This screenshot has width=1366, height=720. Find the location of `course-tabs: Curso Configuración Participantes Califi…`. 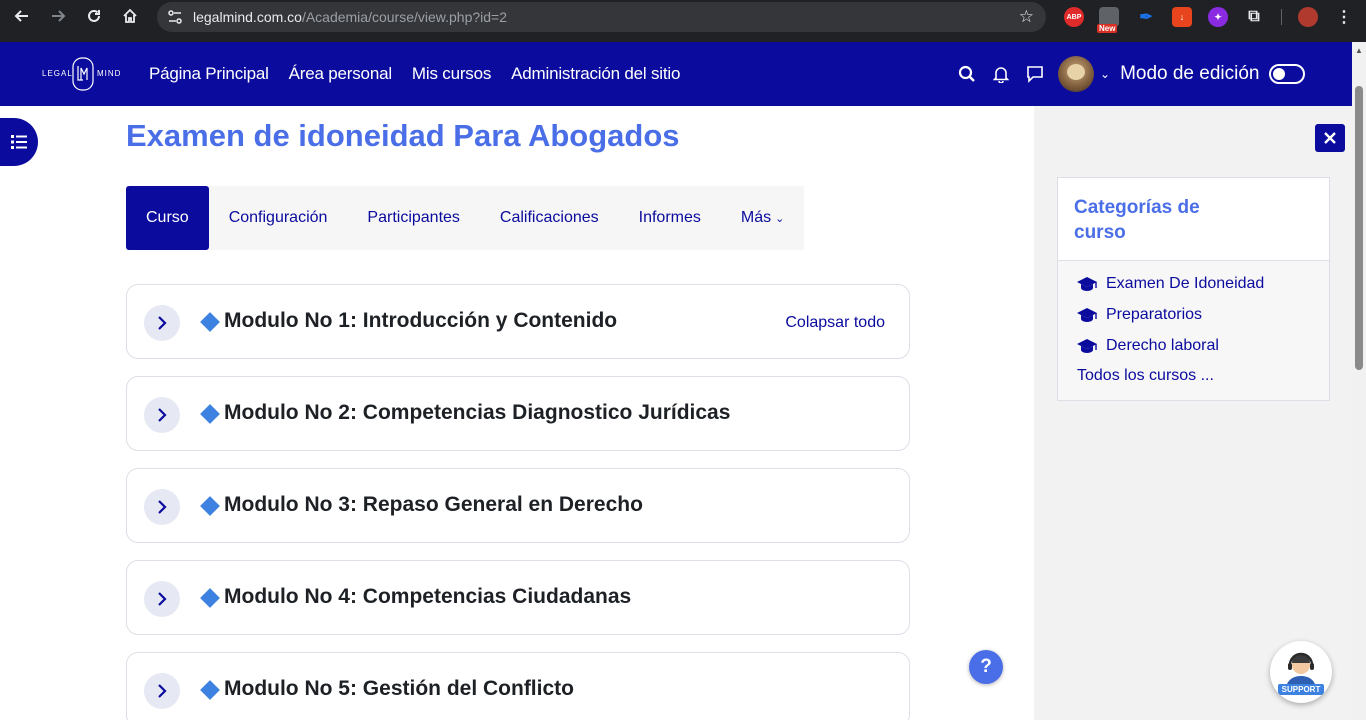

course-tabs: Curso Configuración Participantes Califi… is located at coordinates (465, 218).